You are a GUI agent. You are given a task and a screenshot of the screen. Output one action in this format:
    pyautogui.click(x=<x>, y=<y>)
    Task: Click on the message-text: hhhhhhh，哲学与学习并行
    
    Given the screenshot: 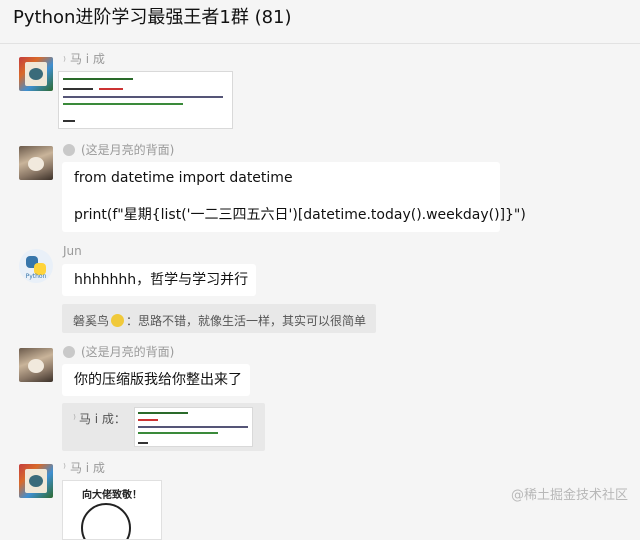 What is the action you would take?
    pyautogui.click(x=161, y=280)
    